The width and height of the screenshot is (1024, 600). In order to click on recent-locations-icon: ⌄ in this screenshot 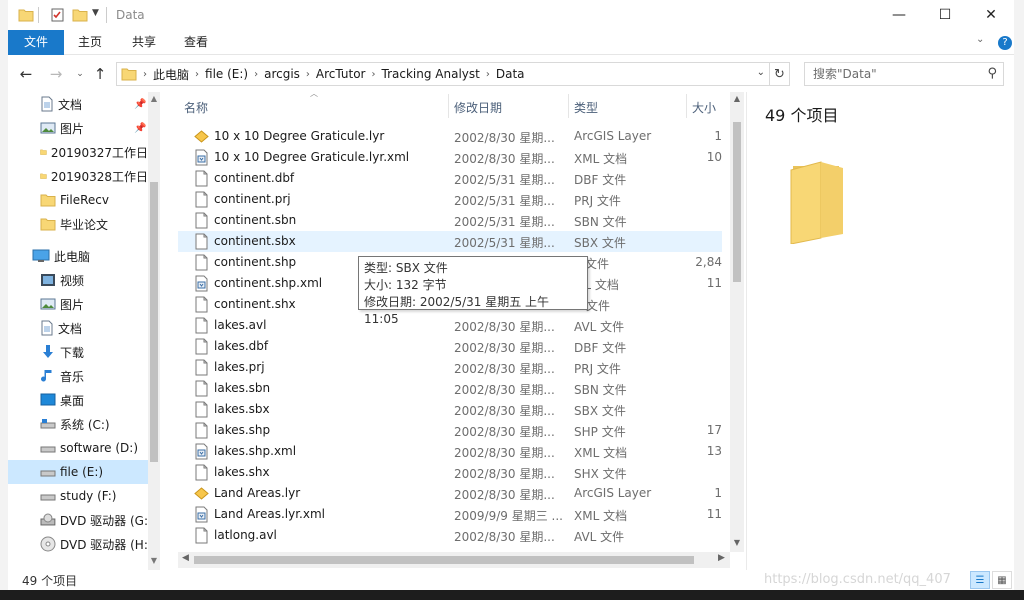, I will do `click(80, 74)`.